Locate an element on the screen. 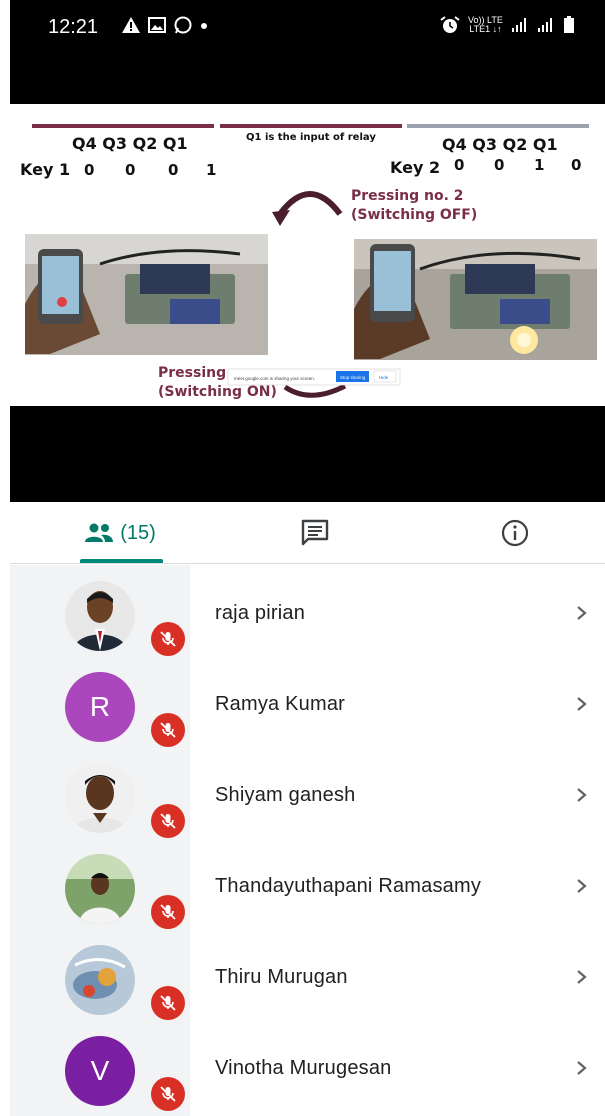  avatar: R is located at coordinates (100, 707).